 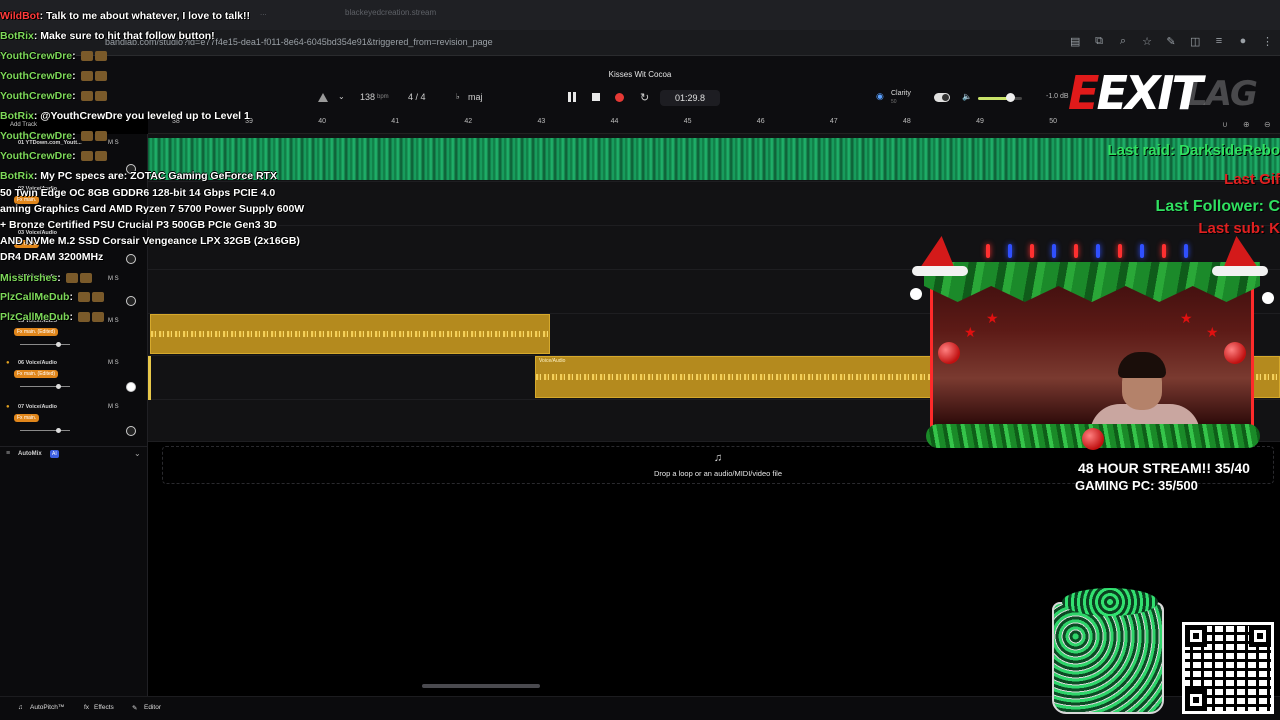 I want to click on sliders-icon: ≡, so click(x=8, y=453).